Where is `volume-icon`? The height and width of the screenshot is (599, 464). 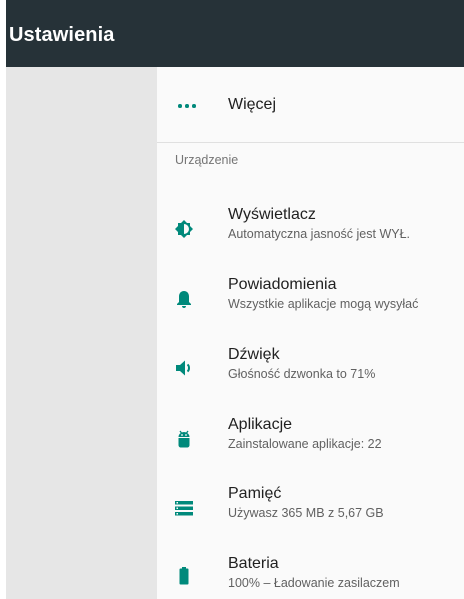 volume-icon is located at coordinates (183, 368).